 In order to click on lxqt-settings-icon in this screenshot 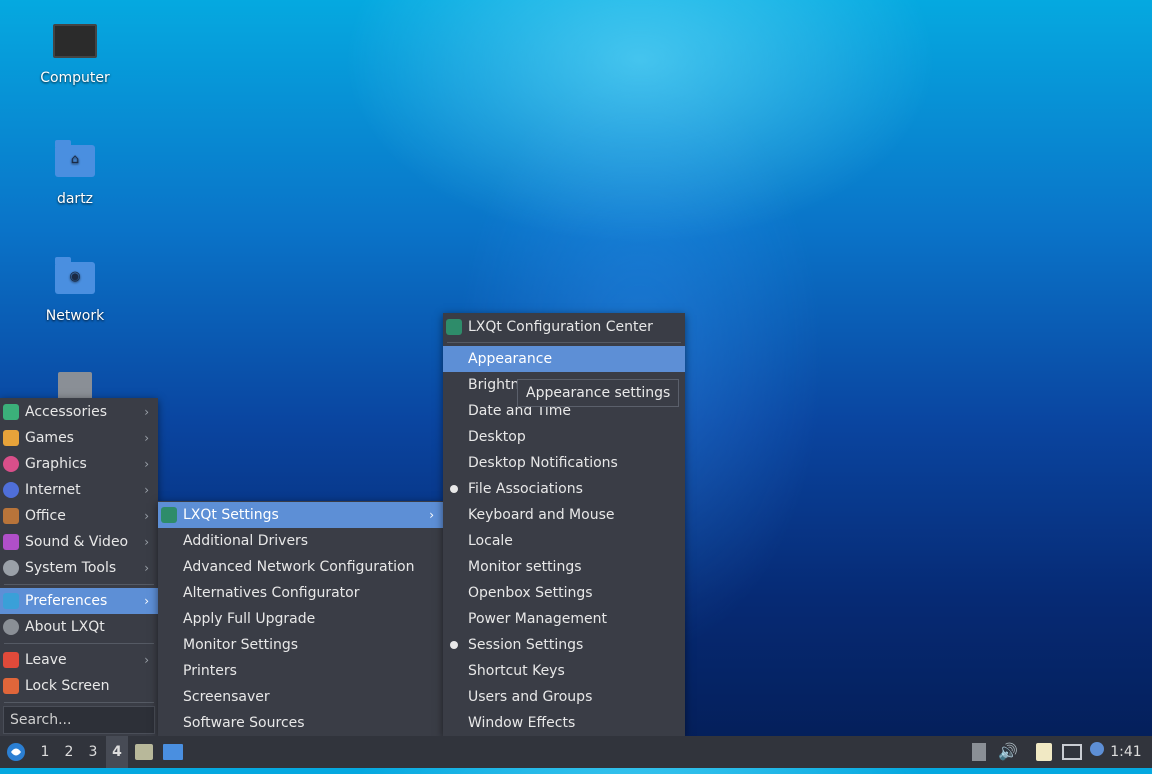, I will do `click(169, 515)`.